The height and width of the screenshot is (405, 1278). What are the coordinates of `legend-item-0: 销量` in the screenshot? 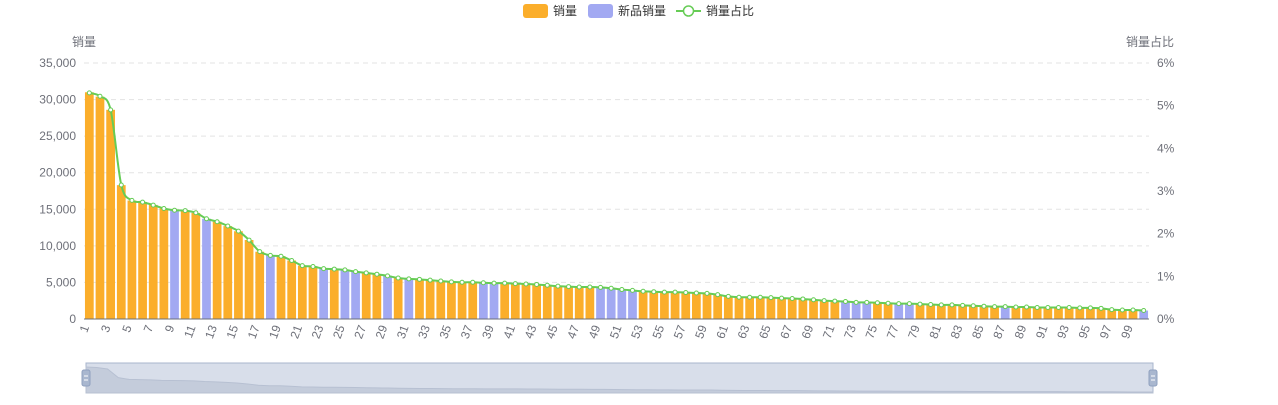 It's located at (550, 11).